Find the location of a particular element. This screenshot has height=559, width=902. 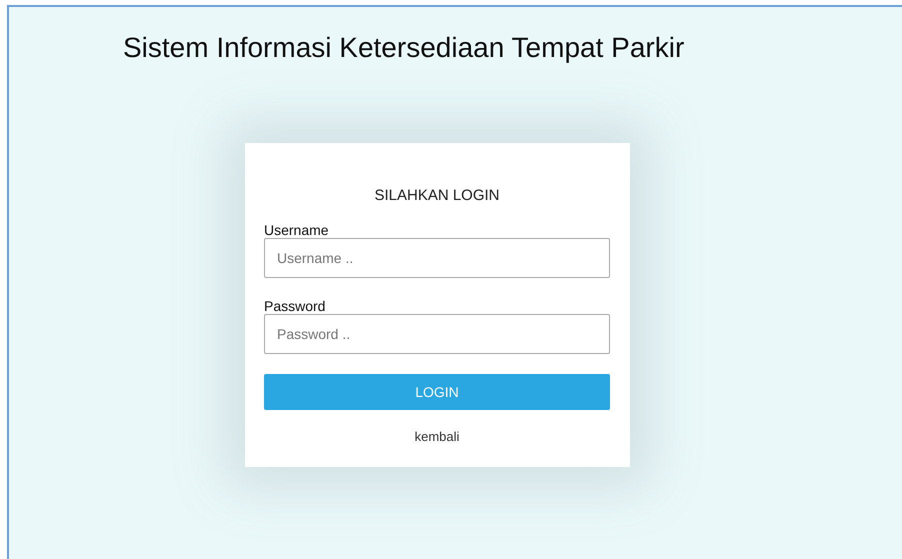

page-title: Sistem Informasi Ketersediaan Tempat Parkir is located at coordinates (404, 48).